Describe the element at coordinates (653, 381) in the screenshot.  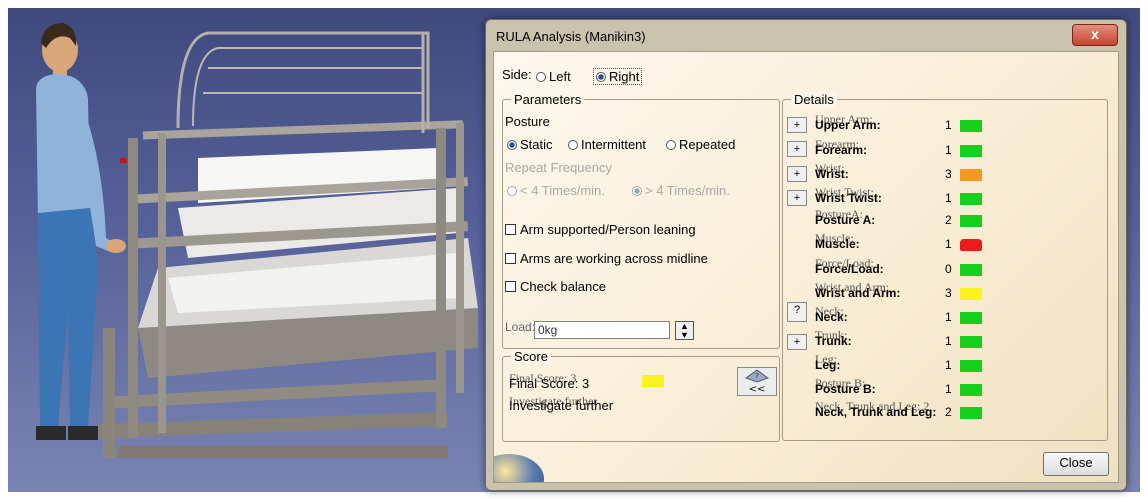
I see `final-score-color-indicator` at that location.